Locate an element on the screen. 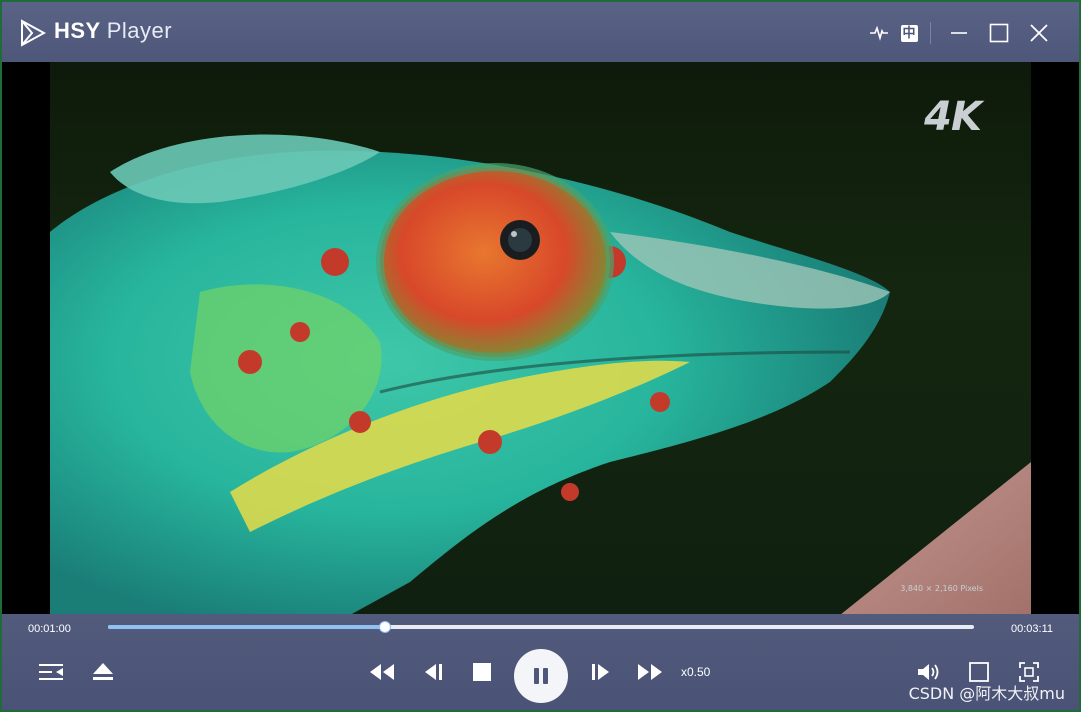 The width and height of the screenshot is (1081, 712). progress-fill is located at coordinates (247, 627).